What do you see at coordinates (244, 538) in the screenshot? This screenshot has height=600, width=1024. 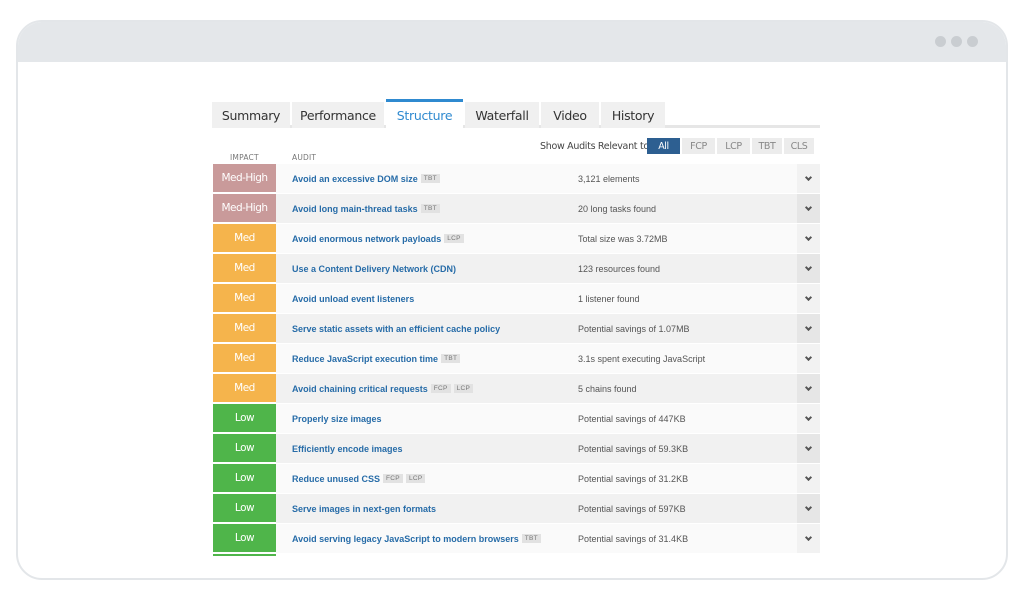 I see `impact-badge: Low` at bounding box center [244, 538].